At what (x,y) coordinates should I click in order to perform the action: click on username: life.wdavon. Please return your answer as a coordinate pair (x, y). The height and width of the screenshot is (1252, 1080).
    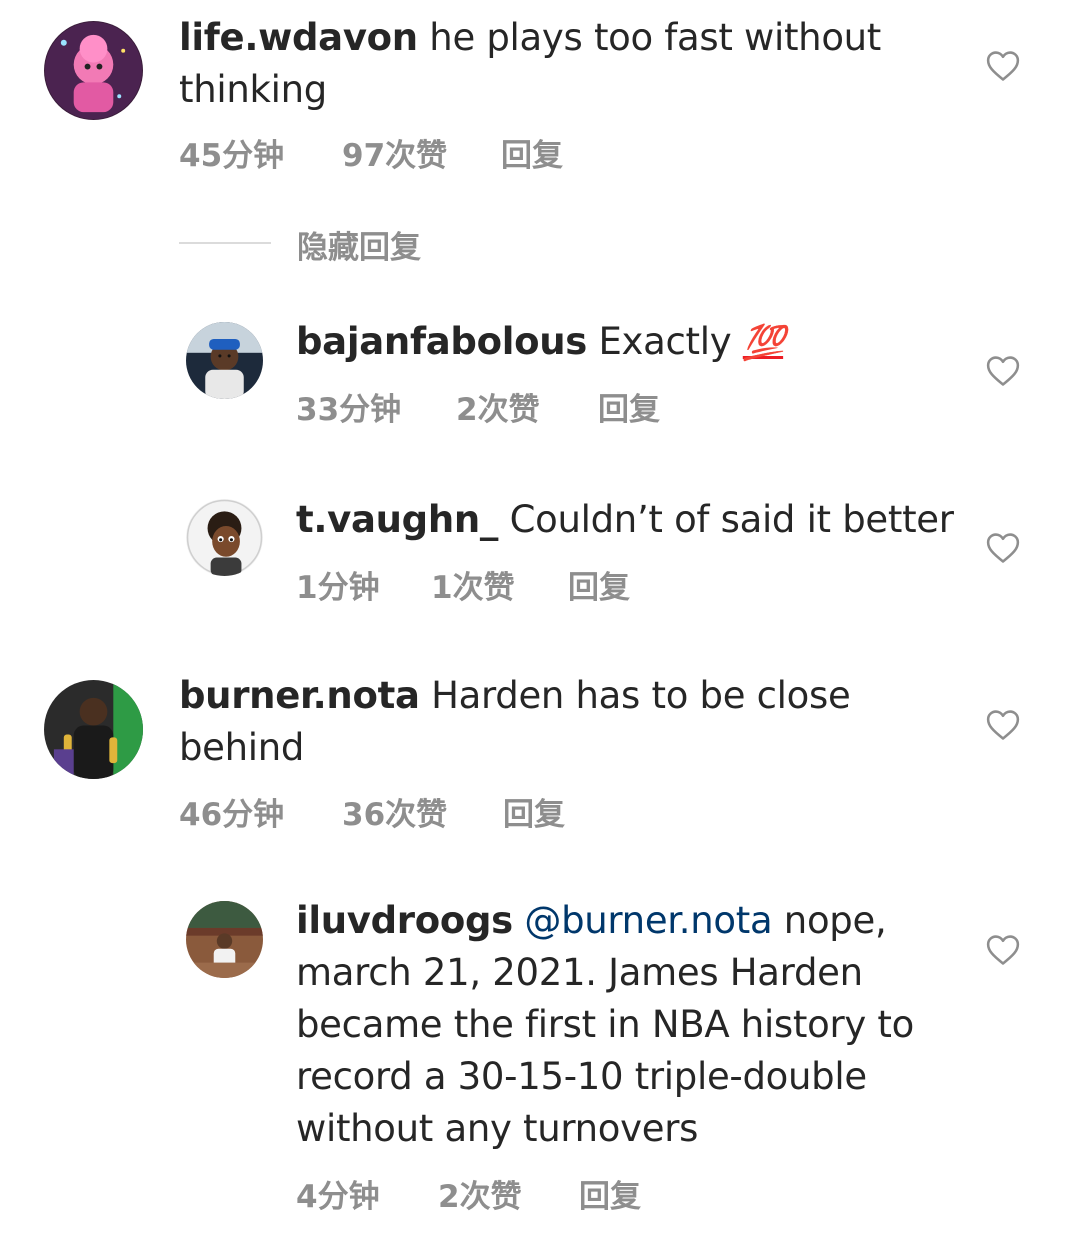
    Looking at the image, I should click on (298, 37).